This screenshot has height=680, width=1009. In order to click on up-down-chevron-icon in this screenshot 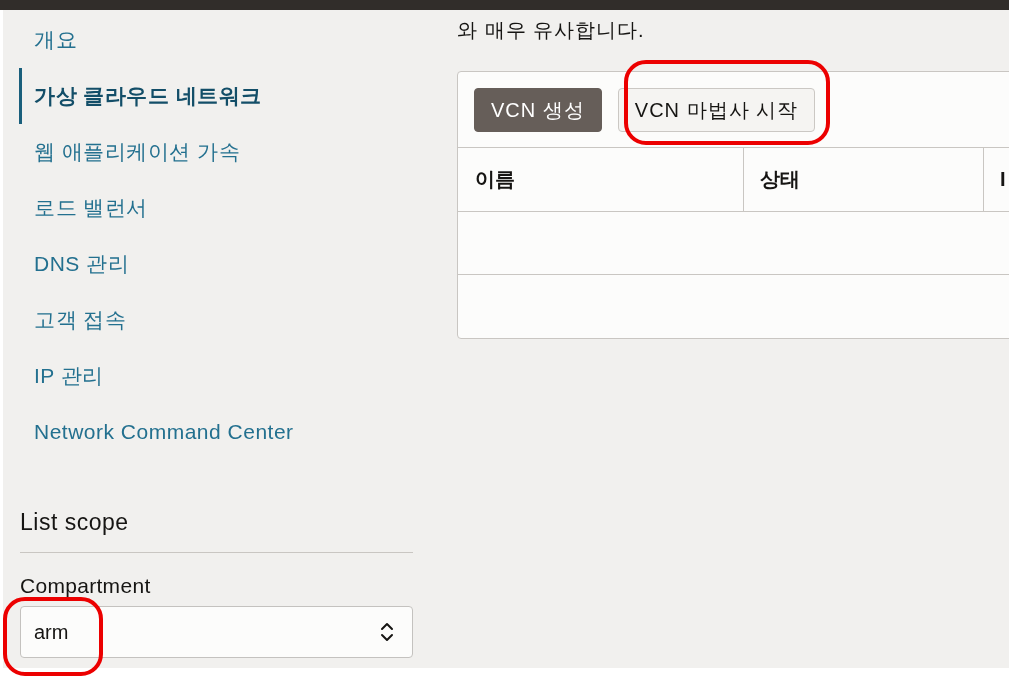, I will do `click(387, 632)`.